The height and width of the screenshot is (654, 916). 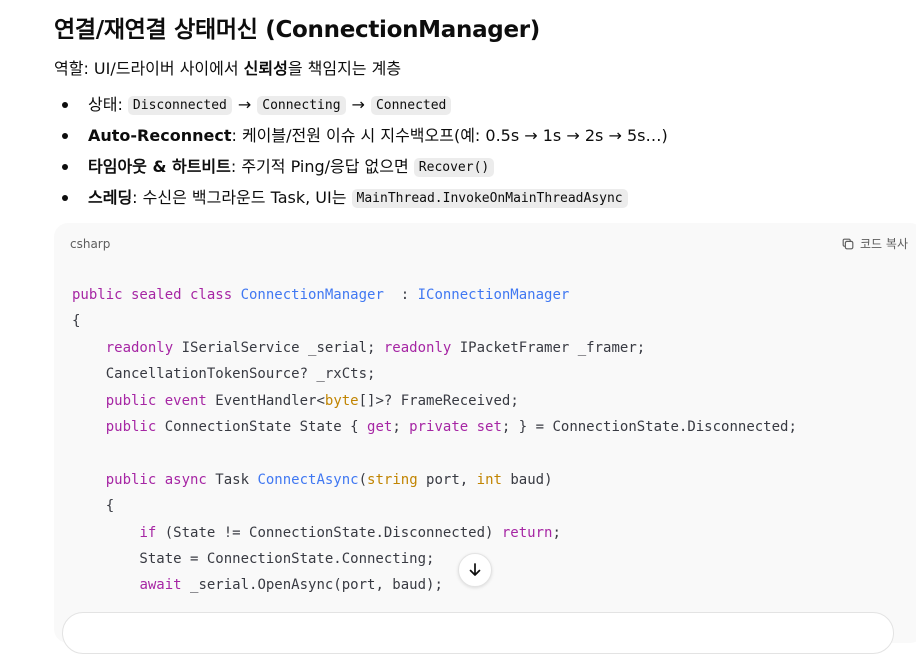 What do you see at coordinates (392, 479) in the screenshot?
I see `code-token: string` at bounding box center [392, 479].